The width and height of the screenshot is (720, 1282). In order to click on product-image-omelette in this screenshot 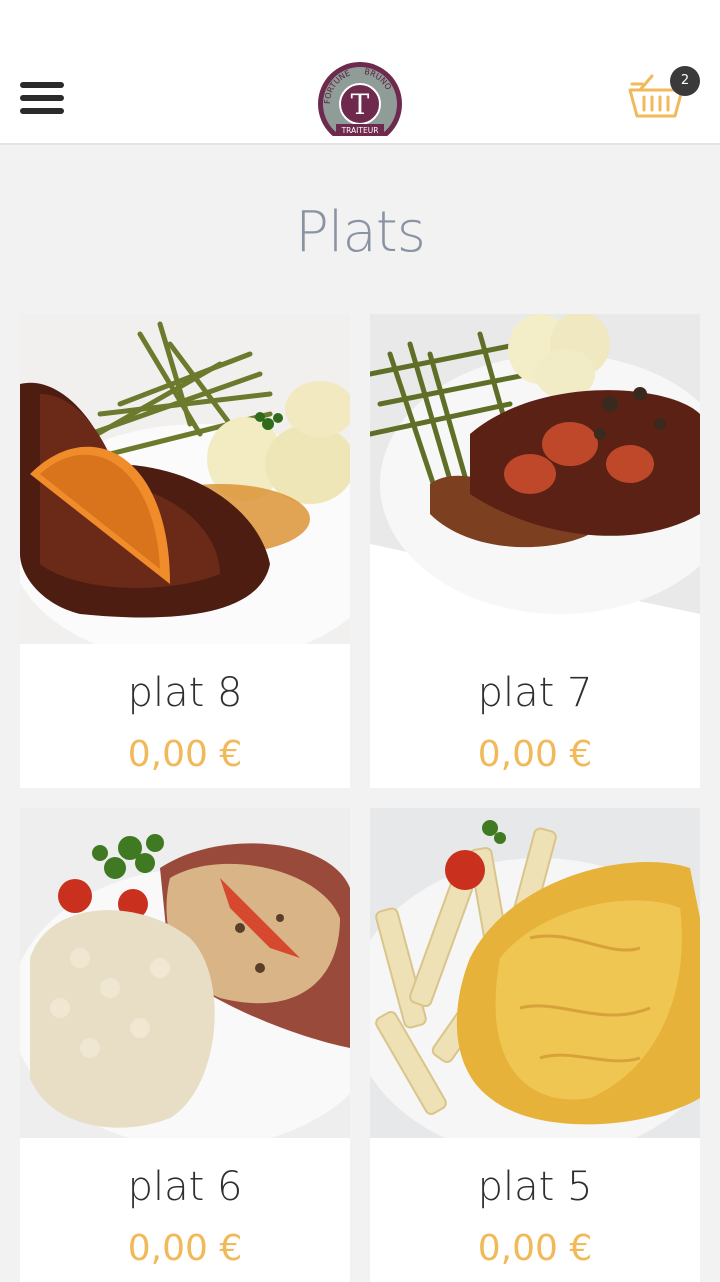, I will do `click(535, 973)`.